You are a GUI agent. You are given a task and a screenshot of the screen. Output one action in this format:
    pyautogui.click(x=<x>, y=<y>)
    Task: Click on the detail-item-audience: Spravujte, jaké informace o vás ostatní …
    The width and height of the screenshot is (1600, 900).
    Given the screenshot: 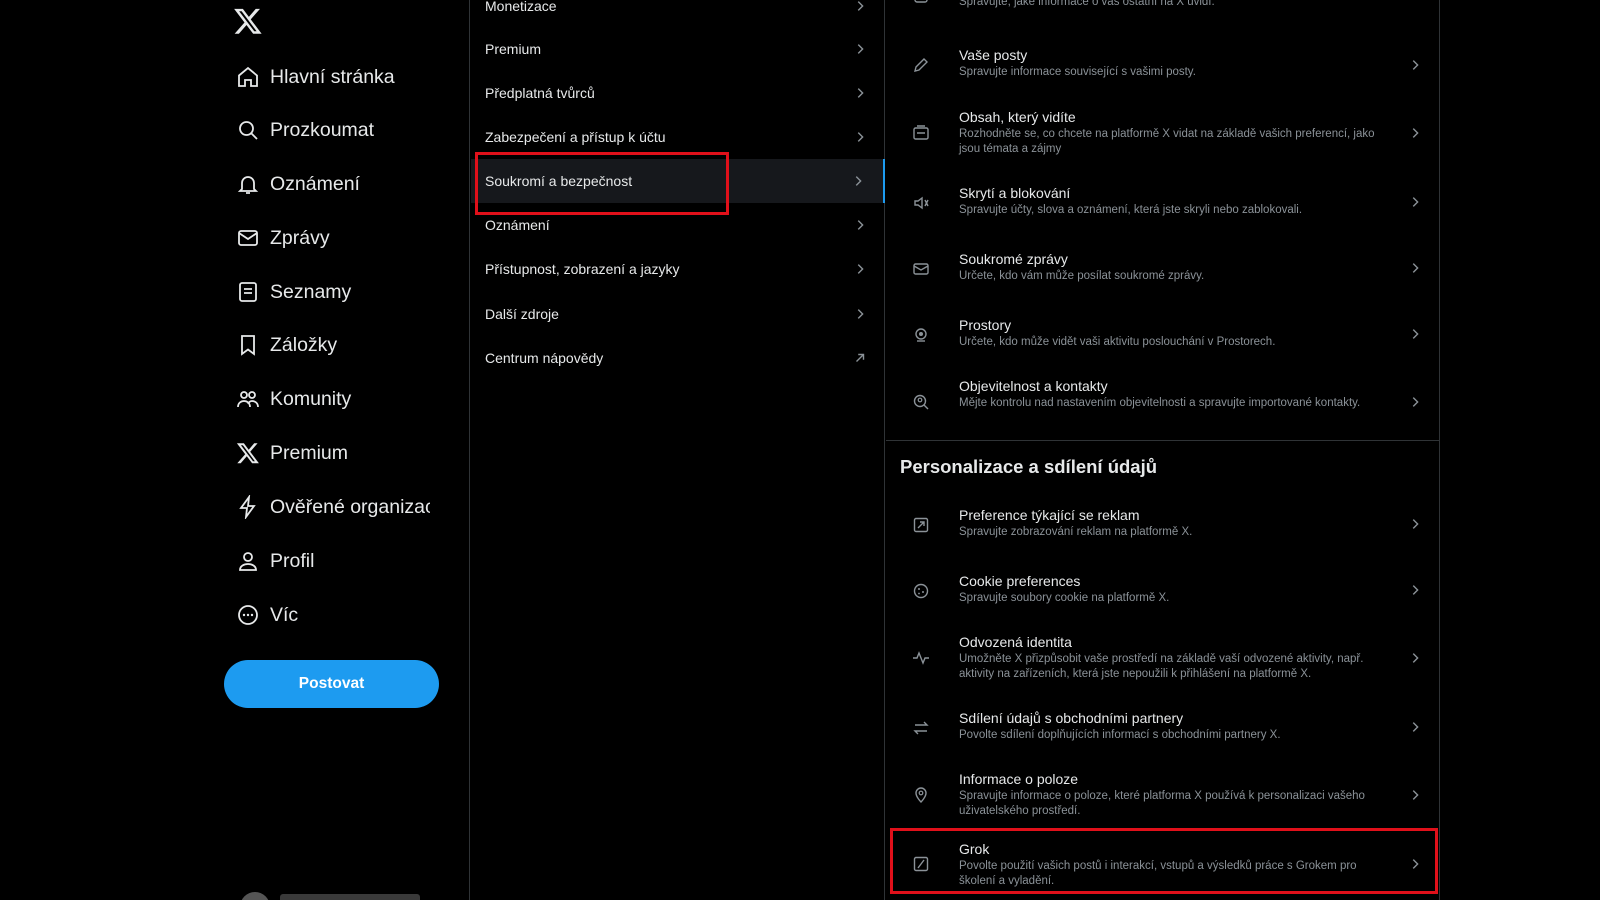 What is the action you would take?
    pyautogui.click(x=1163, y=8)
    